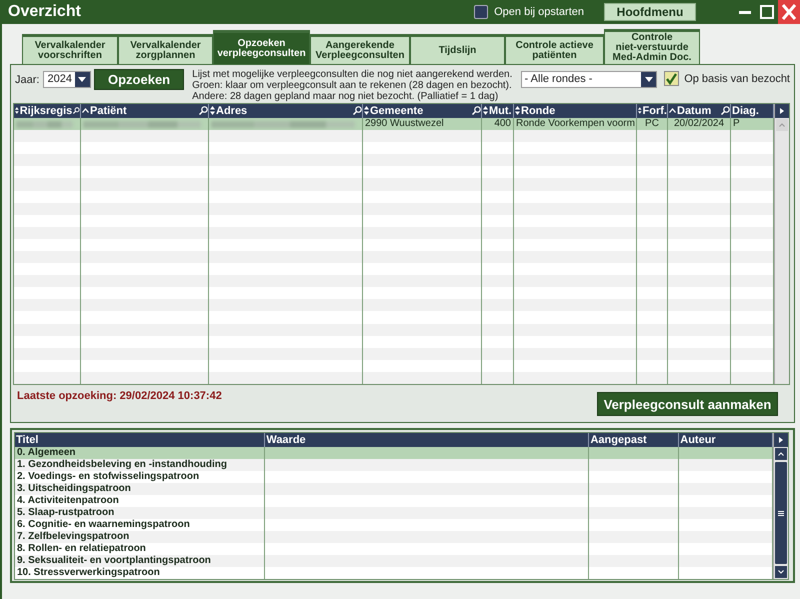 The width and height of the screenshot is (800, 599). What do you see at coordinates (261, 47) in the screenshot?
I see `tab: Opzoeken verpleegconsulten` at bounding box center [261, 47].